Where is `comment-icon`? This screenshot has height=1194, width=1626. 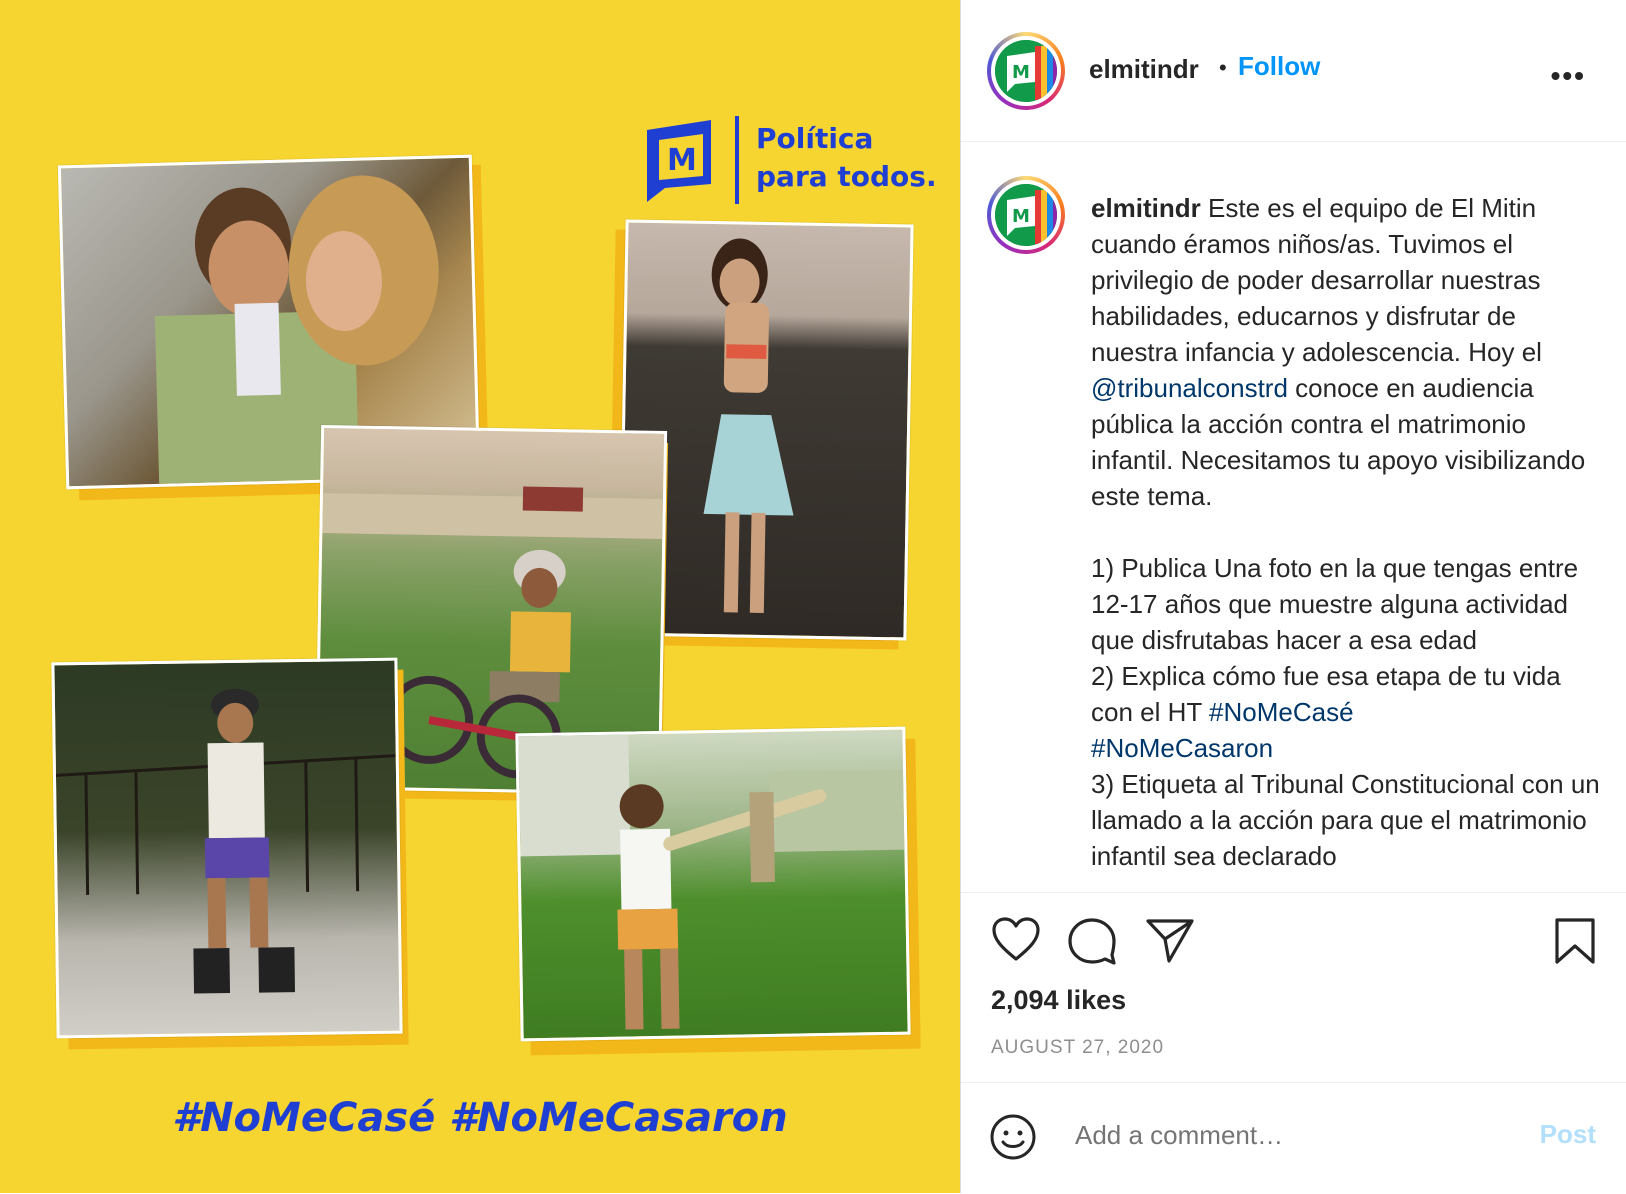 comment-icon is located at coordinates (1092, 941).